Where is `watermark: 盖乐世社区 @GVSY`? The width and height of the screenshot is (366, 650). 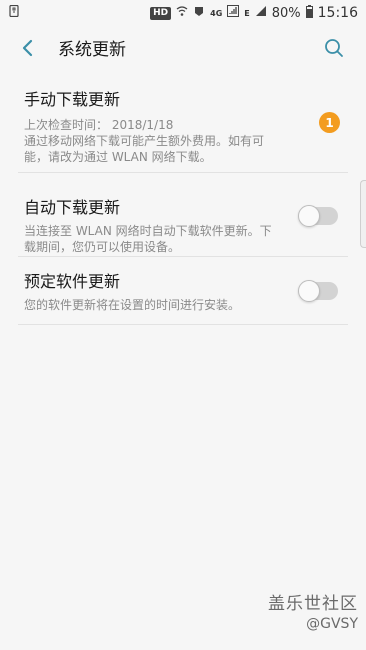
watermark: 盖乐世社区 @GVSY is located at coordinates (313, 610).